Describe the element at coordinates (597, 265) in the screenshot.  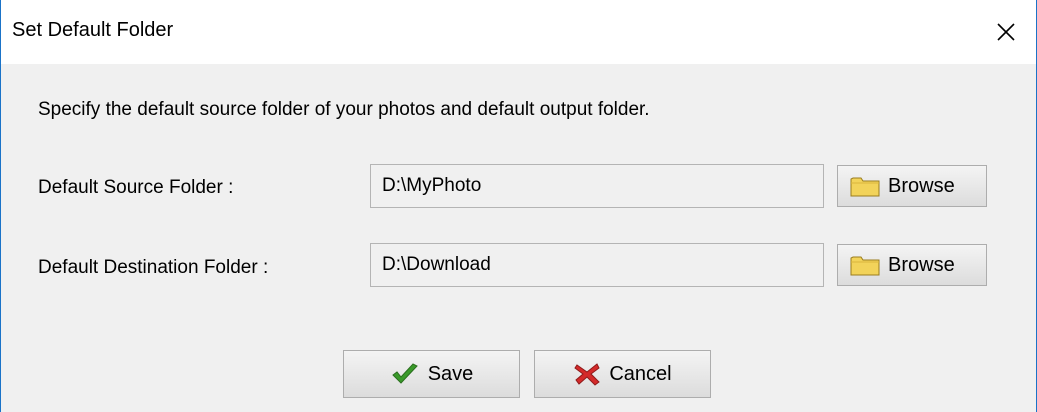
I see `destination-folder-field` at that location.